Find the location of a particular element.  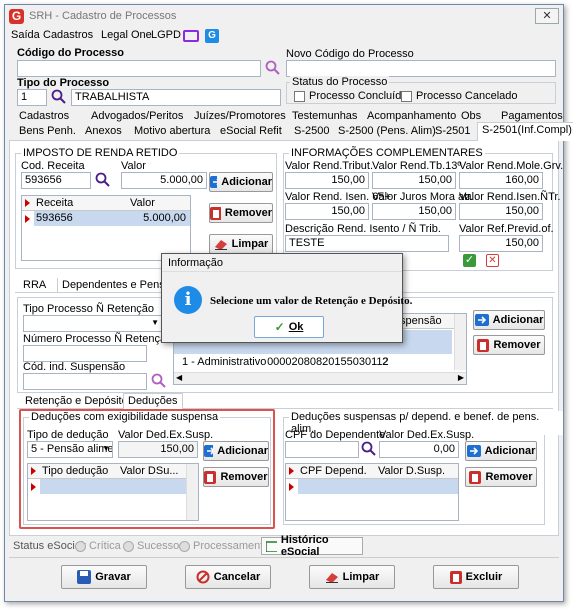

cancel-x-icon: ✕ is located at coordinates (492, 260).